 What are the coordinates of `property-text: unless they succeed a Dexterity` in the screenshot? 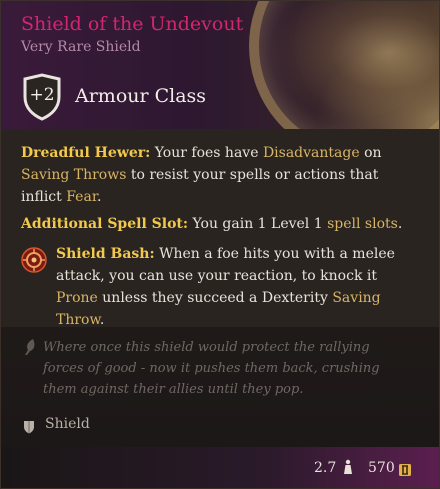 It's located at (215, 298).